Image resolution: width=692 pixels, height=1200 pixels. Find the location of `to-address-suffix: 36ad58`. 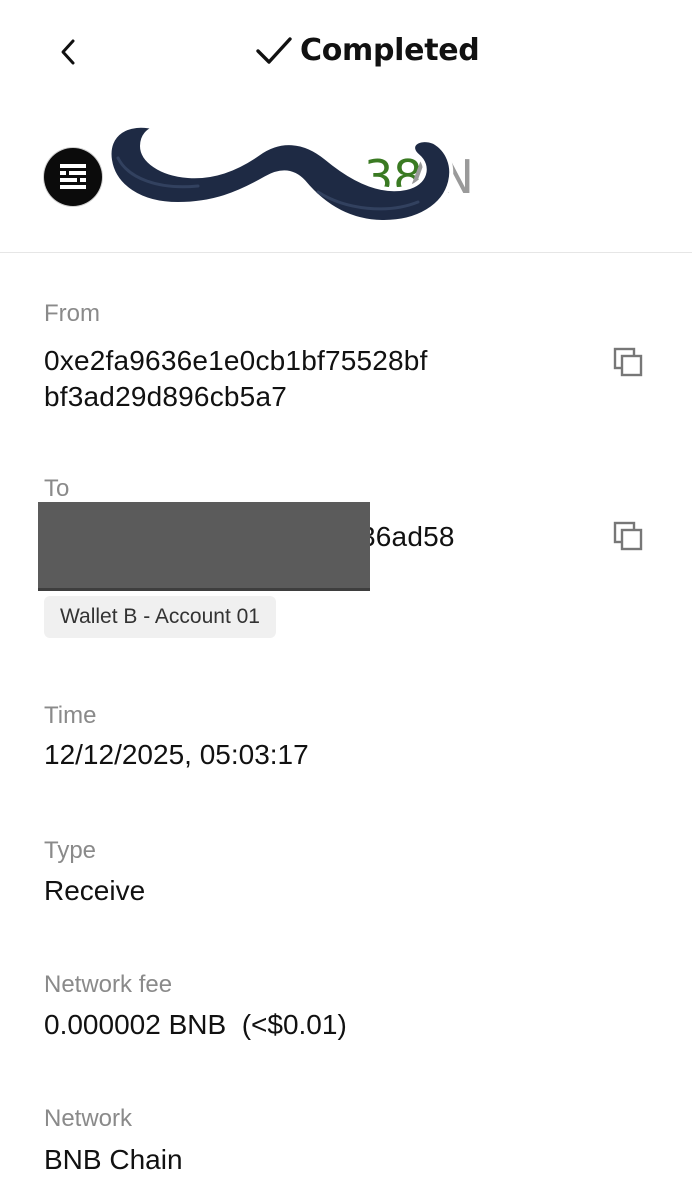

to-address-suffix: 36ad58 is located at coordinates (407, 536).